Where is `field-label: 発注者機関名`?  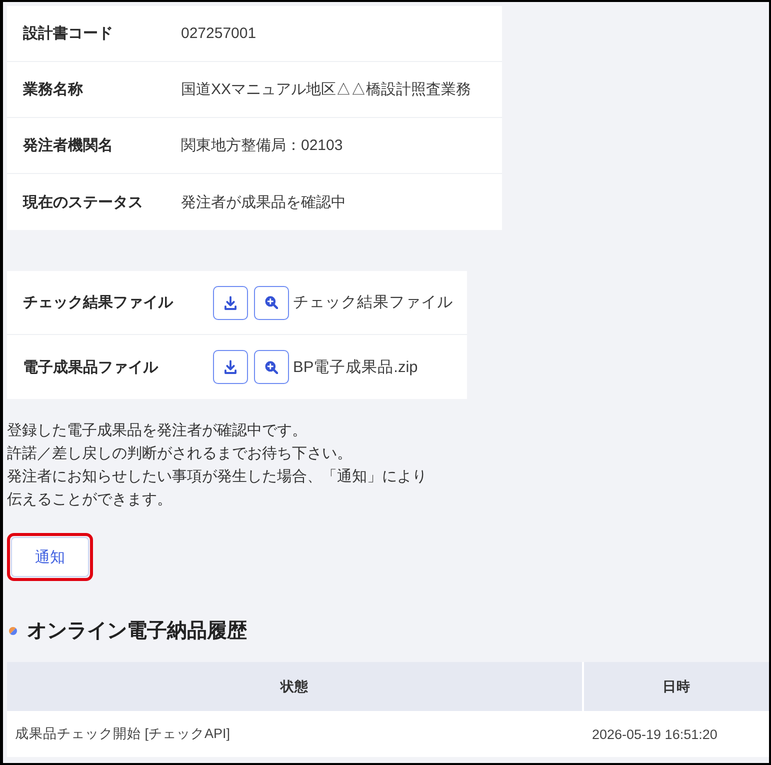
field-label: 発注者機関名 is located at coordinates (68, 145).